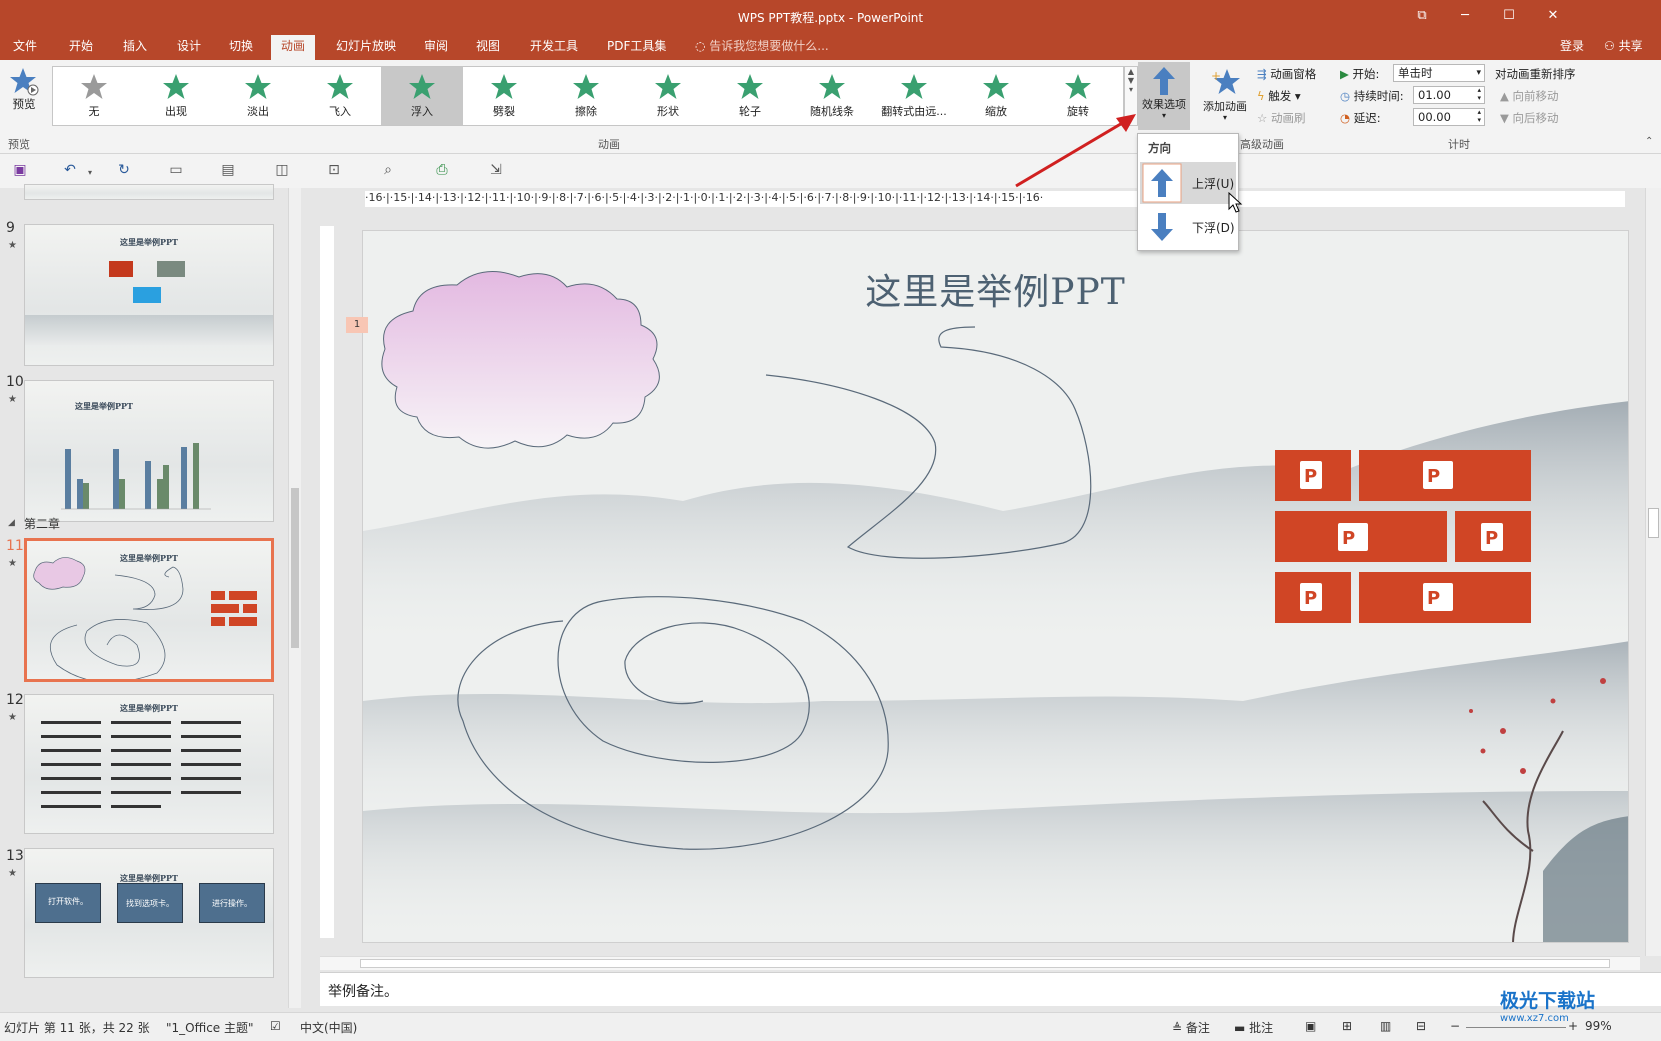  What do you see at coordinates (1509, 16) in the screenshot?
I see `maximize-button: ☐` at bounding box center [1509, 16].